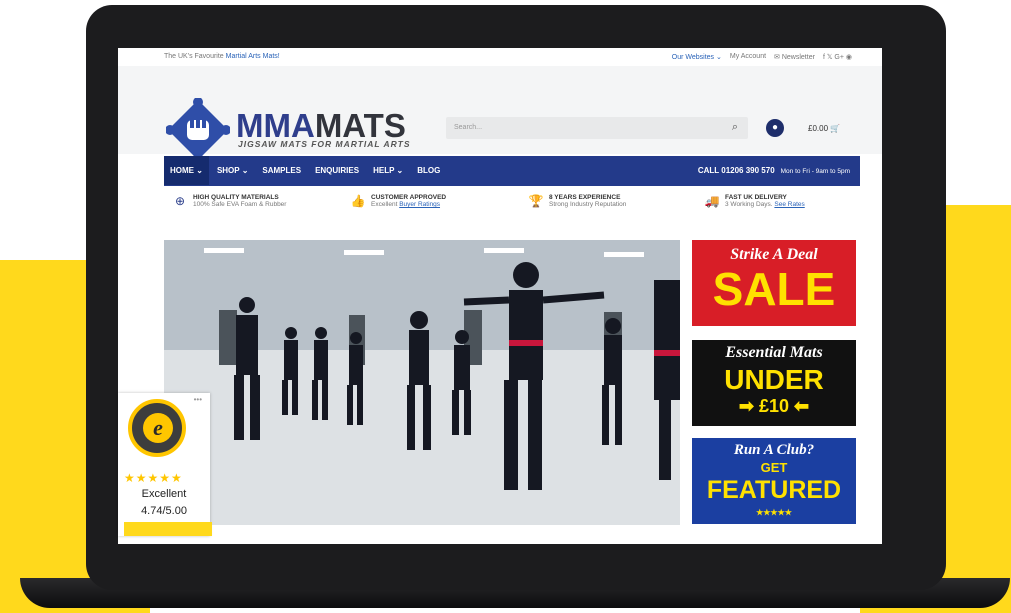  What do you see at coordinates (774, 379) in the screenshot?
I see `essential-banner-title: UNDER` at bounding box center [774, 379].